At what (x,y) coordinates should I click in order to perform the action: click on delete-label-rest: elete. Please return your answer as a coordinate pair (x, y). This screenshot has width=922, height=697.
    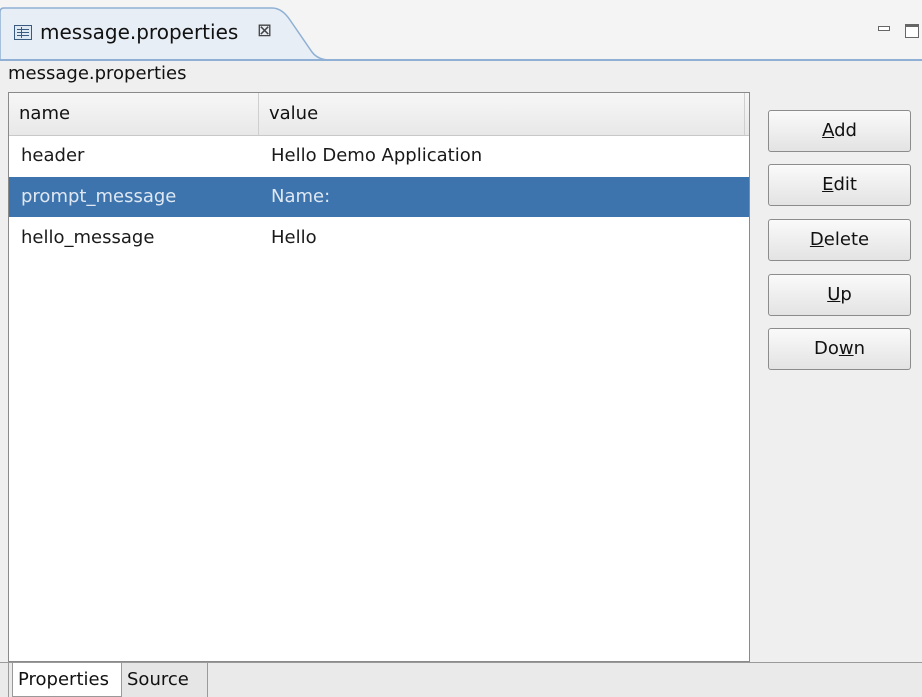
    Looking at the image, I should click on (846, 239).